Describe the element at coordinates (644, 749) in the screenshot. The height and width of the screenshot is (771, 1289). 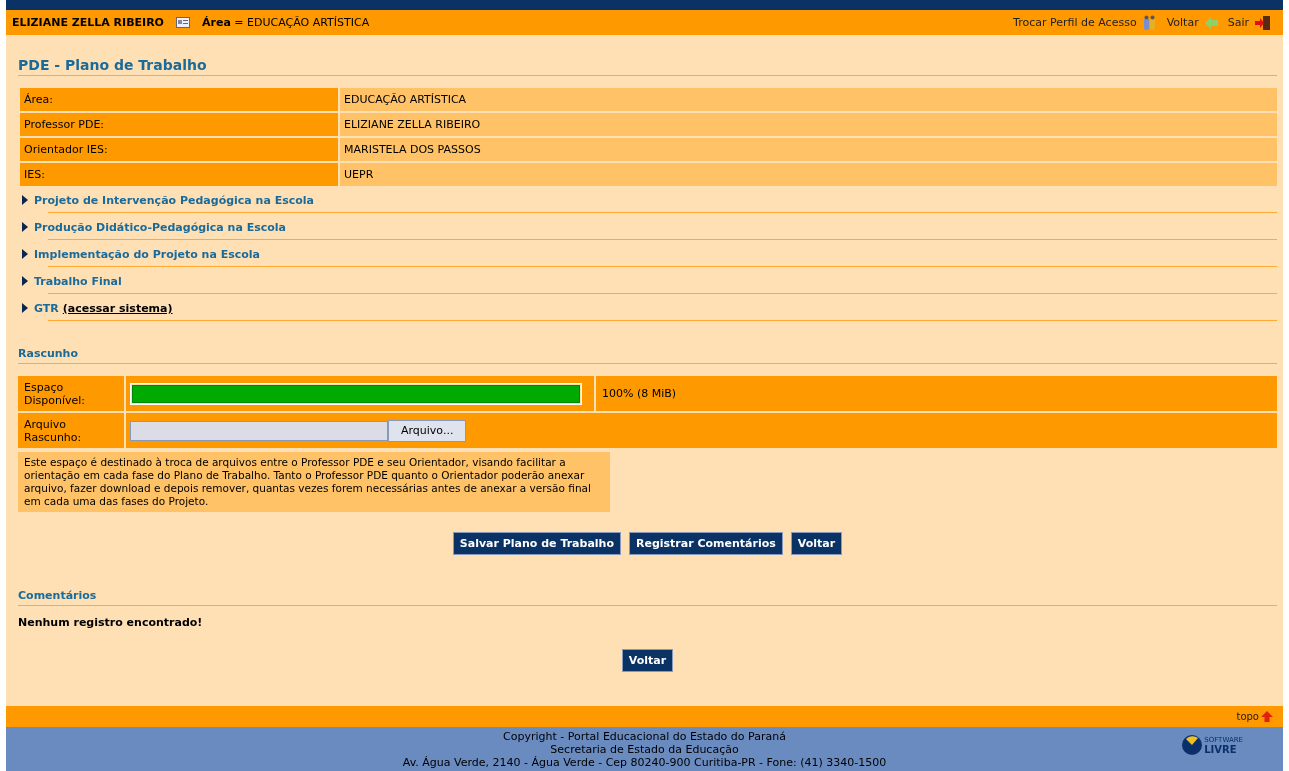
I see `footer-text: Secretaria de Estado da Educação` at that location.